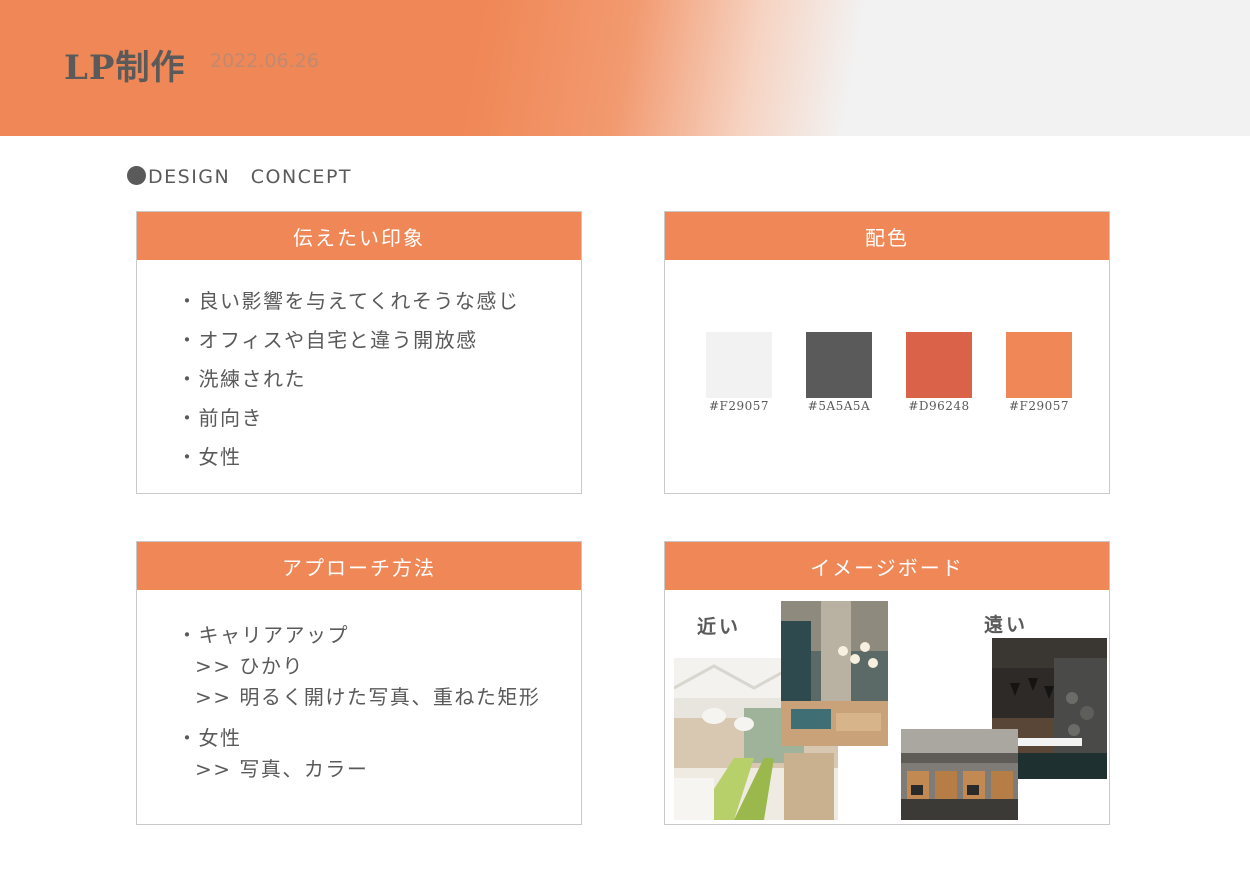 Image resolution: width=1250 pixels, height=886 pixels. I want to click on page-date: 2022.06.26, so click(264, 61).